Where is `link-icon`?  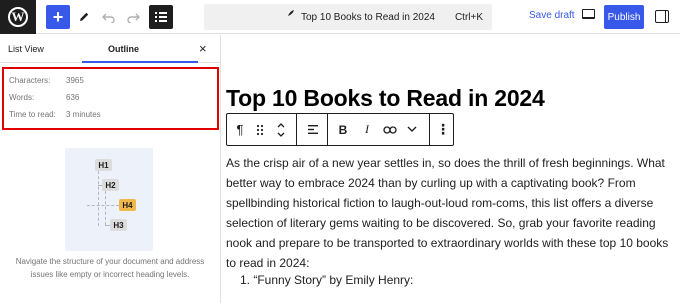 link-icon is located at coordinates (390, 129).